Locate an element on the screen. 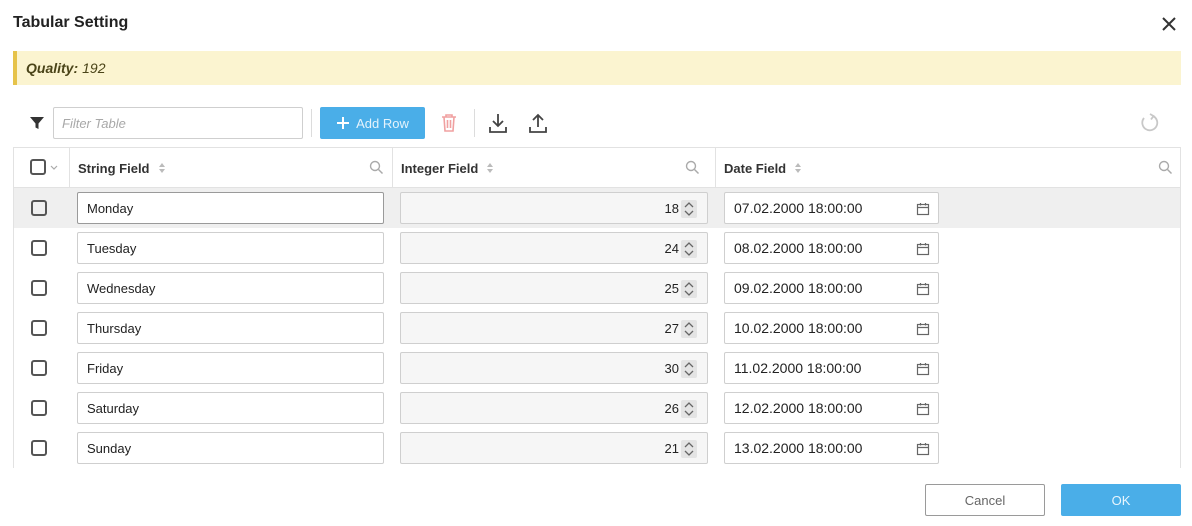 This screenshot has width=1192, height=526. string-field-input: Tuesday is located at coordinates (230, 248).